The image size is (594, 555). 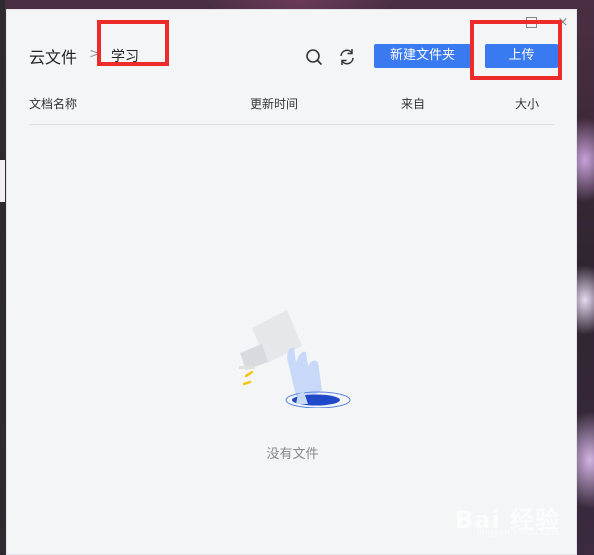 I want to click on annotation-box-upload, so click(x=516, y=50).